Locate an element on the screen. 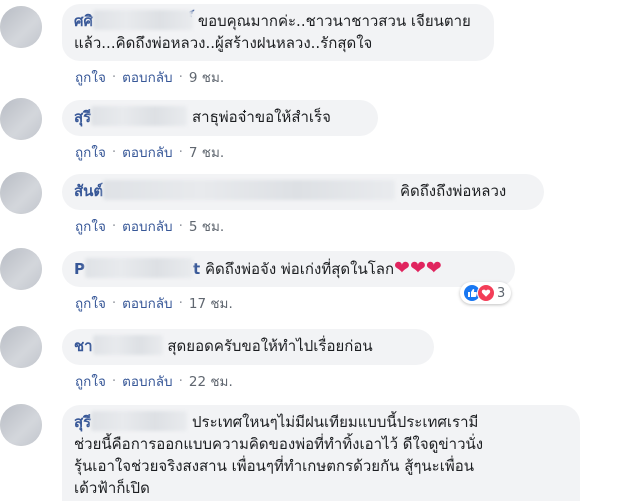 This screenshot has height=501, width=620. commenter-name: สันต์ is located at coordinates (88, 191).